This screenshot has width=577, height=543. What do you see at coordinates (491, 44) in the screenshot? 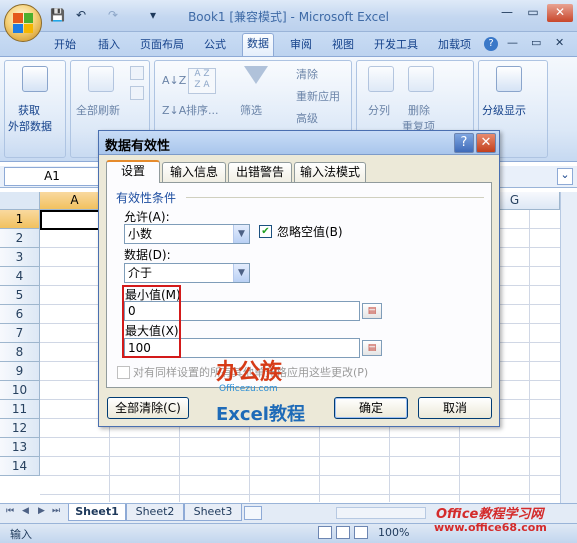
I see `help-icon: ?` at bounding box center [491, 44].